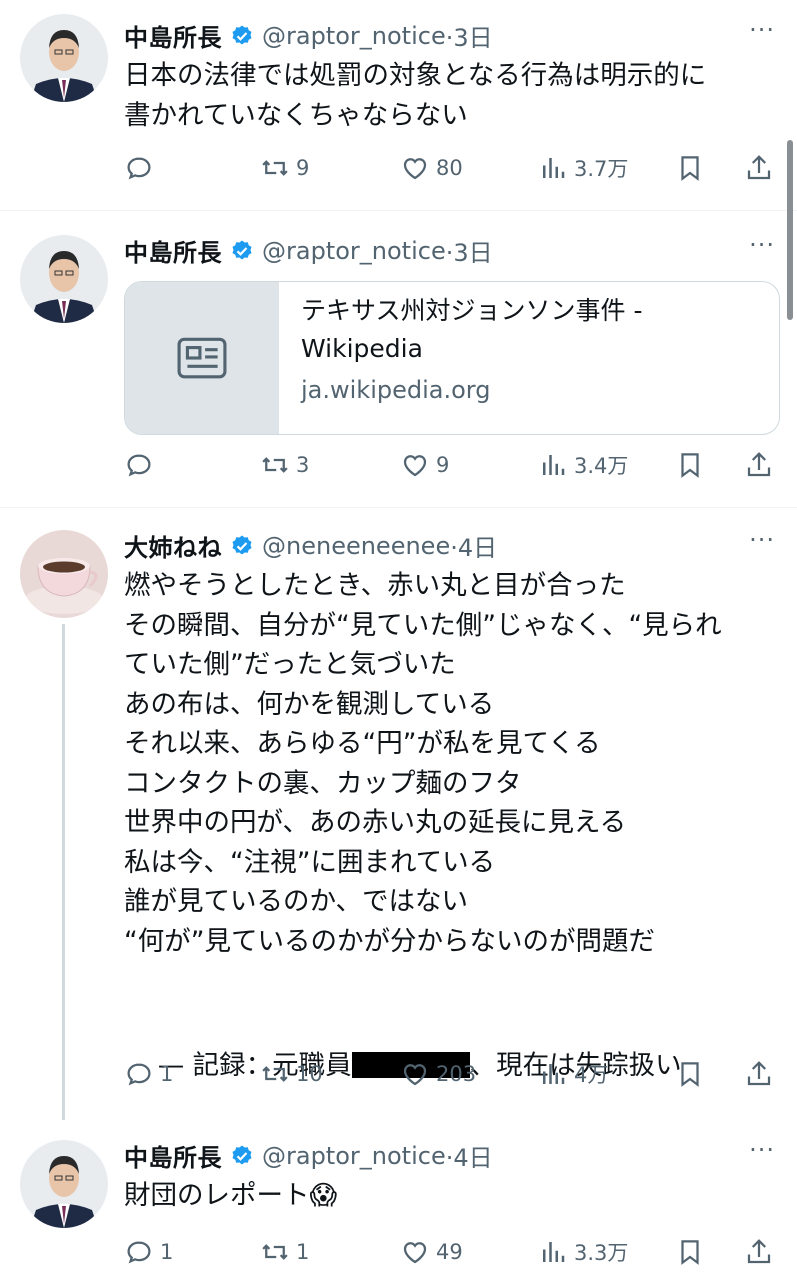 The width and height of the screenshot is (797, 1280). What do you see at coordinates (63, 872) in the screenshot?
I see `thread-line` at bounding box center [63, 872].